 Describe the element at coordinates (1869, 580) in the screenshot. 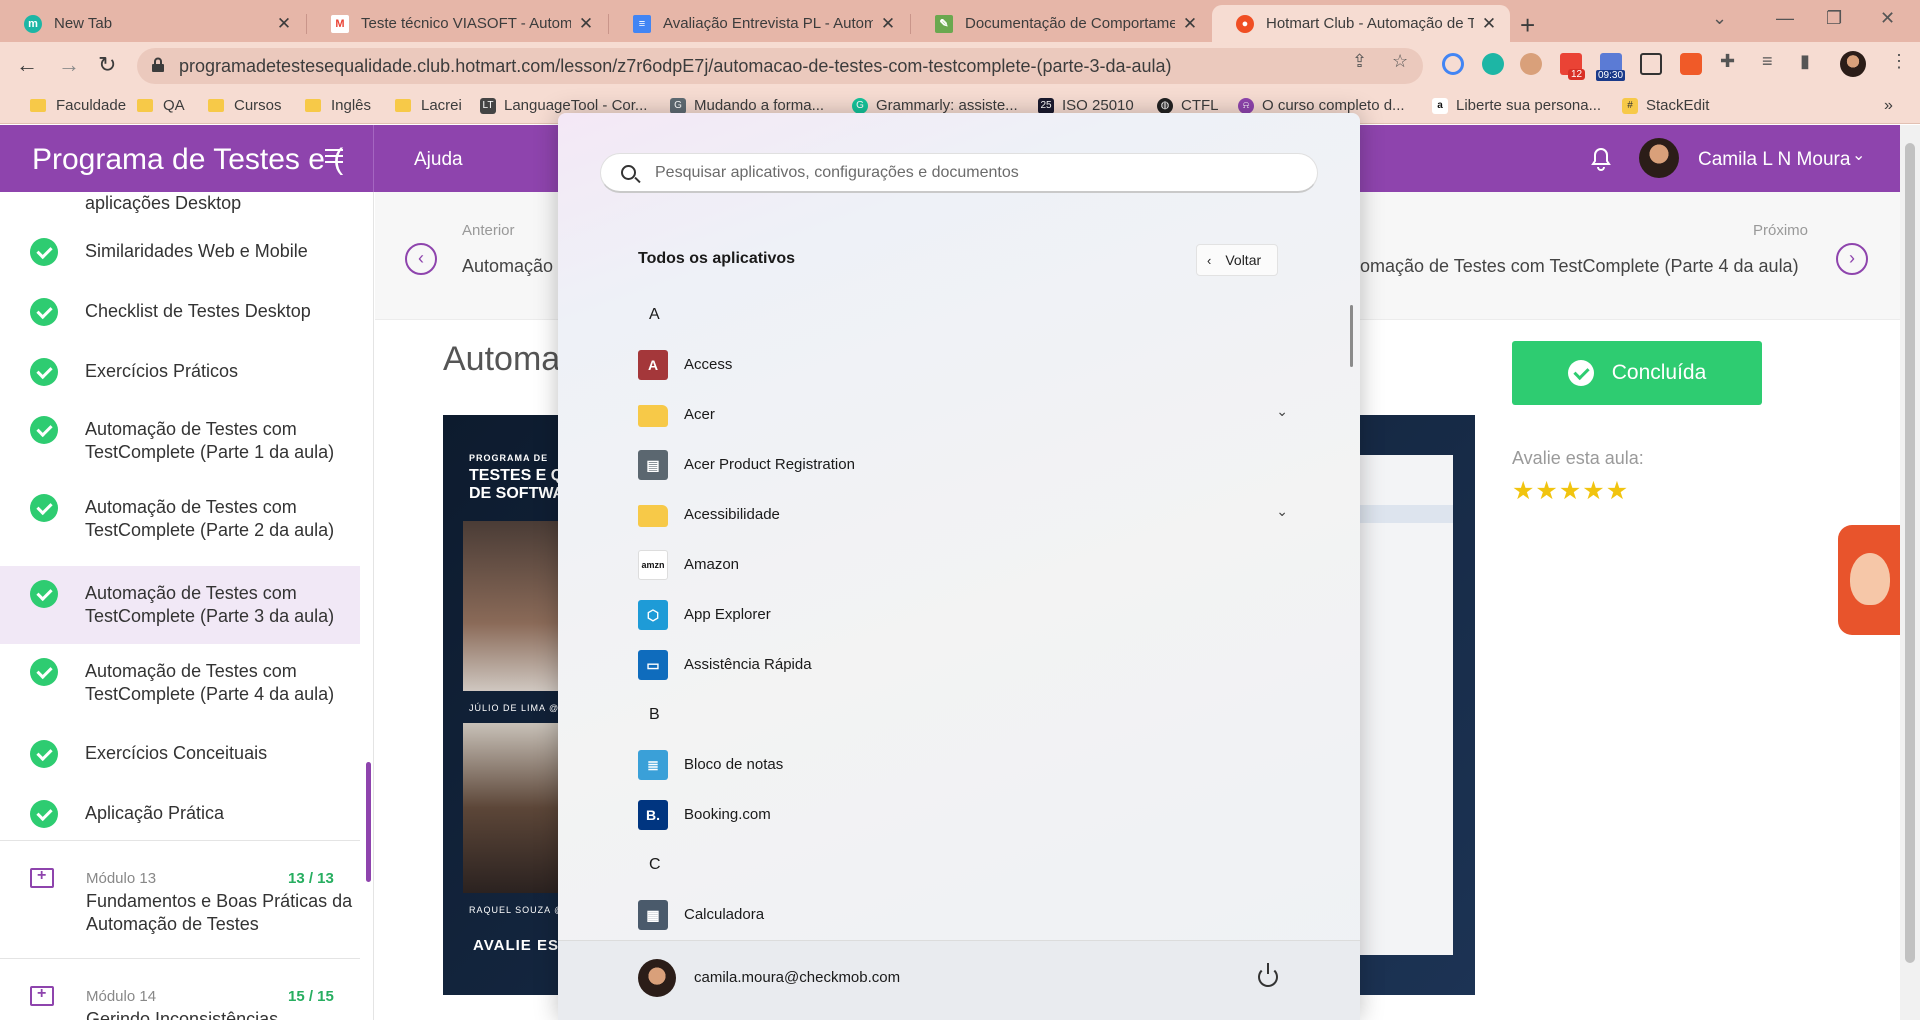

I see `mascot-widget` at that location.